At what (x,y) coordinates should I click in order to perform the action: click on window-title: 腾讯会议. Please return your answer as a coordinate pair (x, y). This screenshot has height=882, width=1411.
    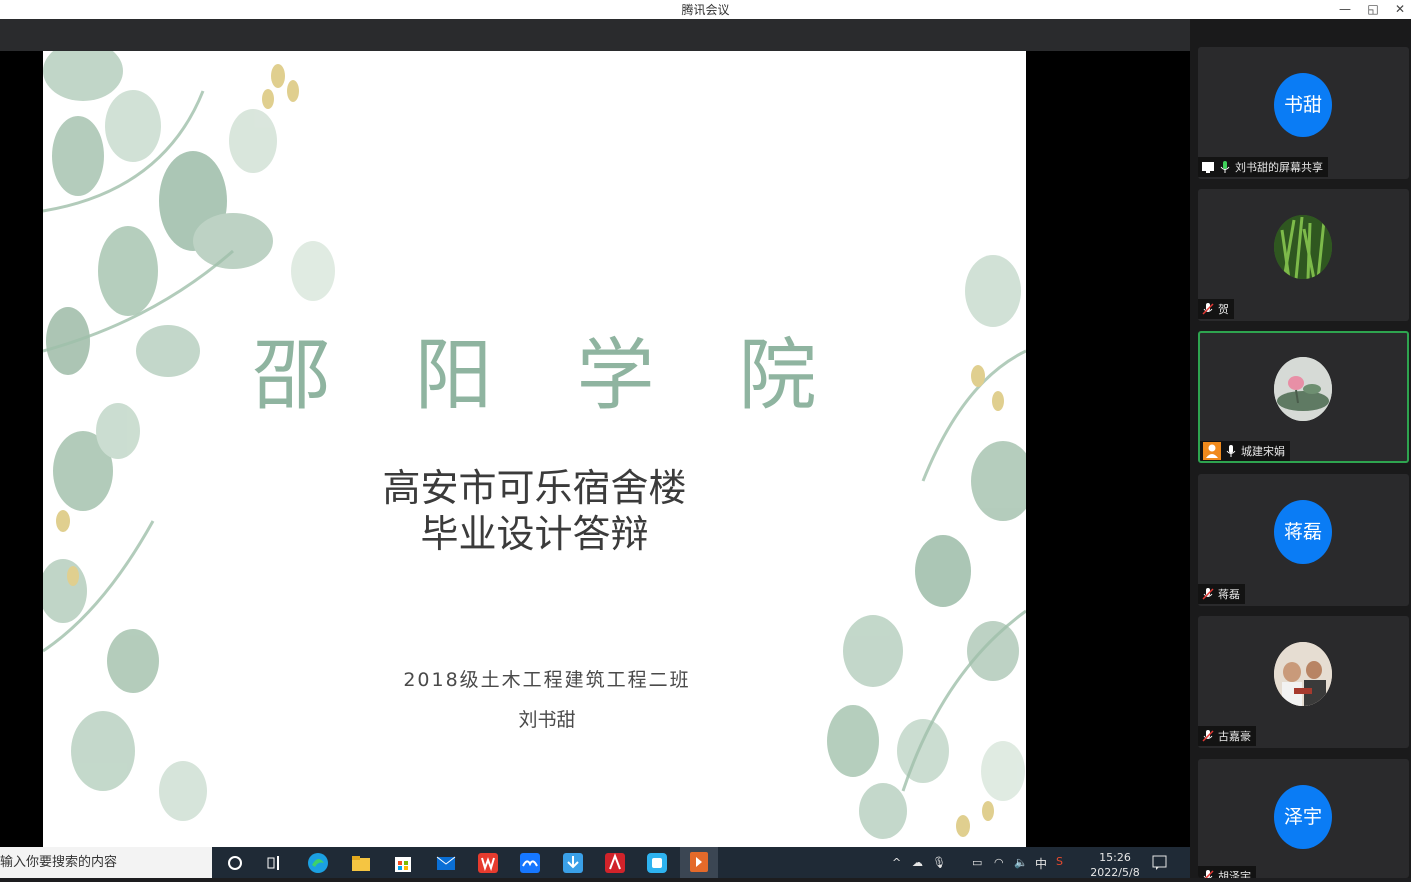
    Looking at the image, I should click on (705, 10).